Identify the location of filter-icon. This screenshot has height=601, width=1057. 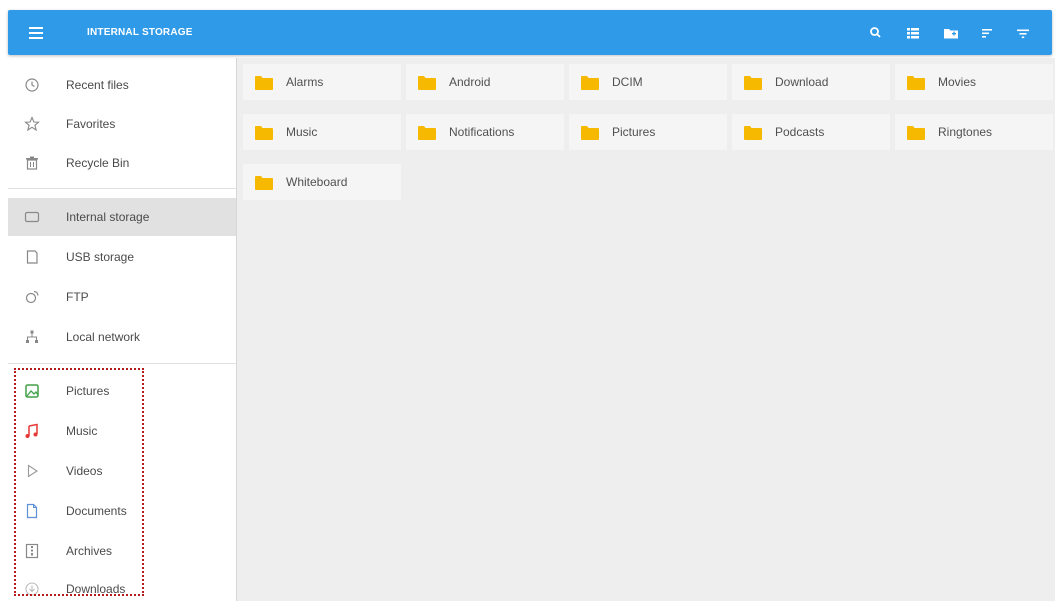
(1023, 33).